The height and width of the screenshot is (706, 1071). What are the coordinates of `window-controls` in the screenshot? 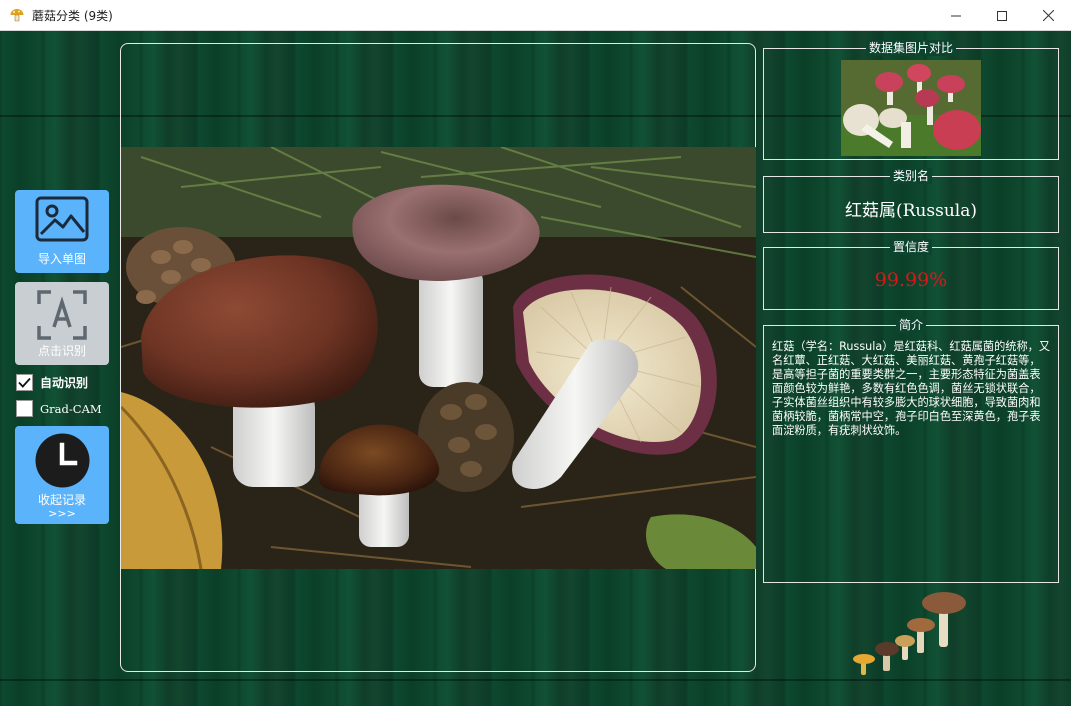 It's located at (1002, 15).